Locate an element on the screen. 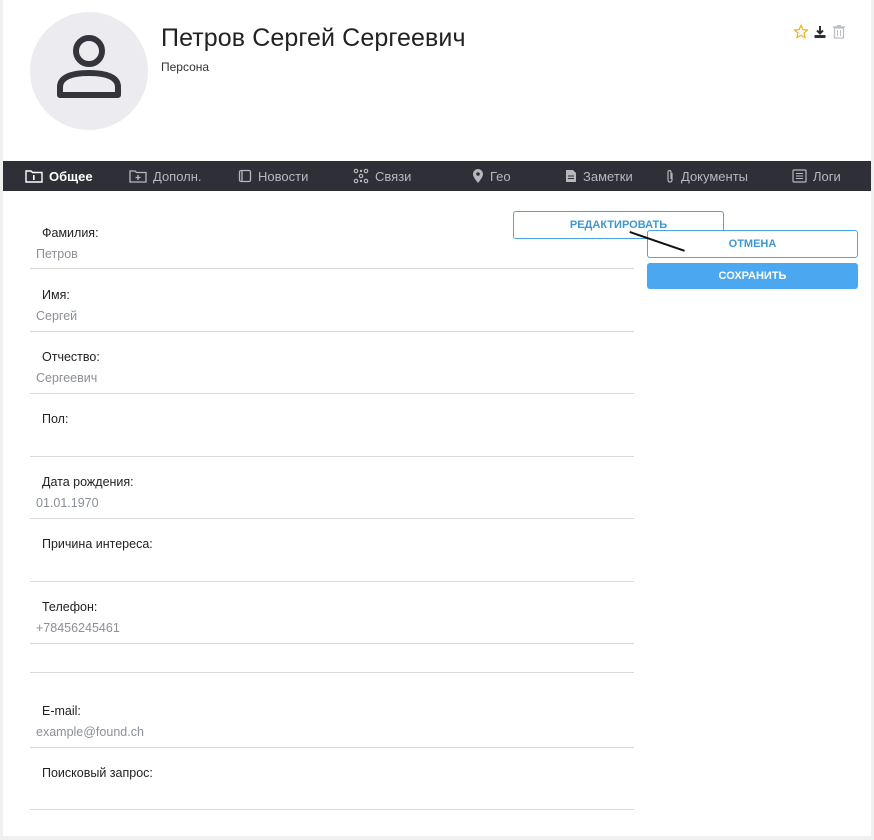 The height and width of the screenshot is (840, 874). field-gender: Пол: is located at coordinates (332, 425).